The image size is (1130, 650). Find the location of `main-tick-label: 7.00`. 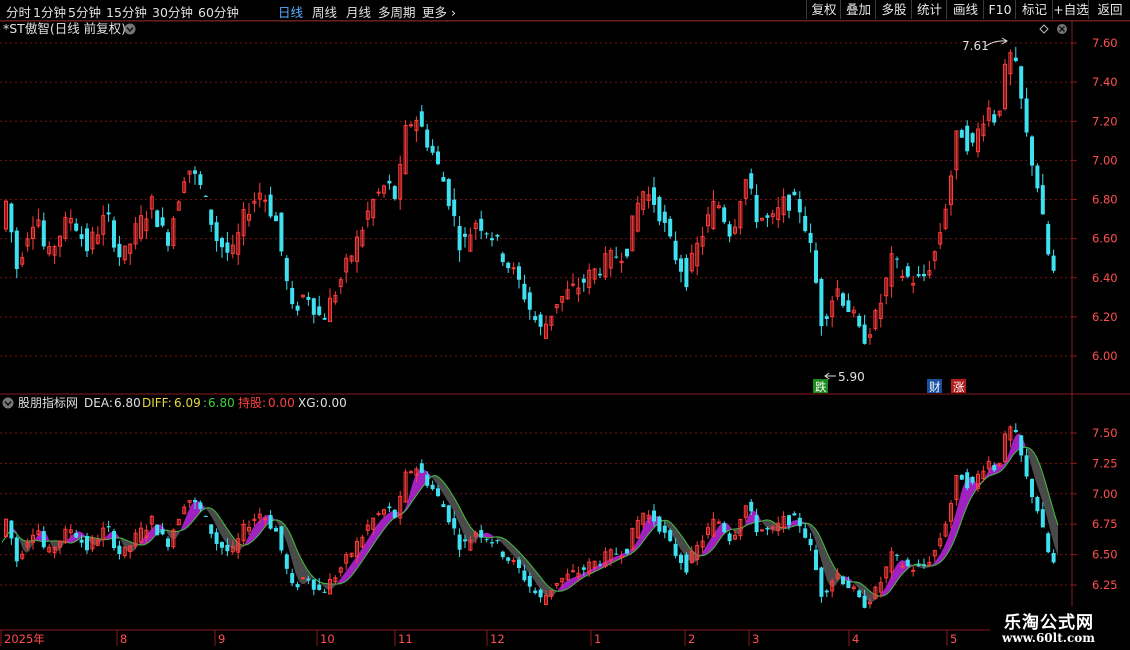

main-tick-label: 7.00 is located at coordinates (1105, 160).